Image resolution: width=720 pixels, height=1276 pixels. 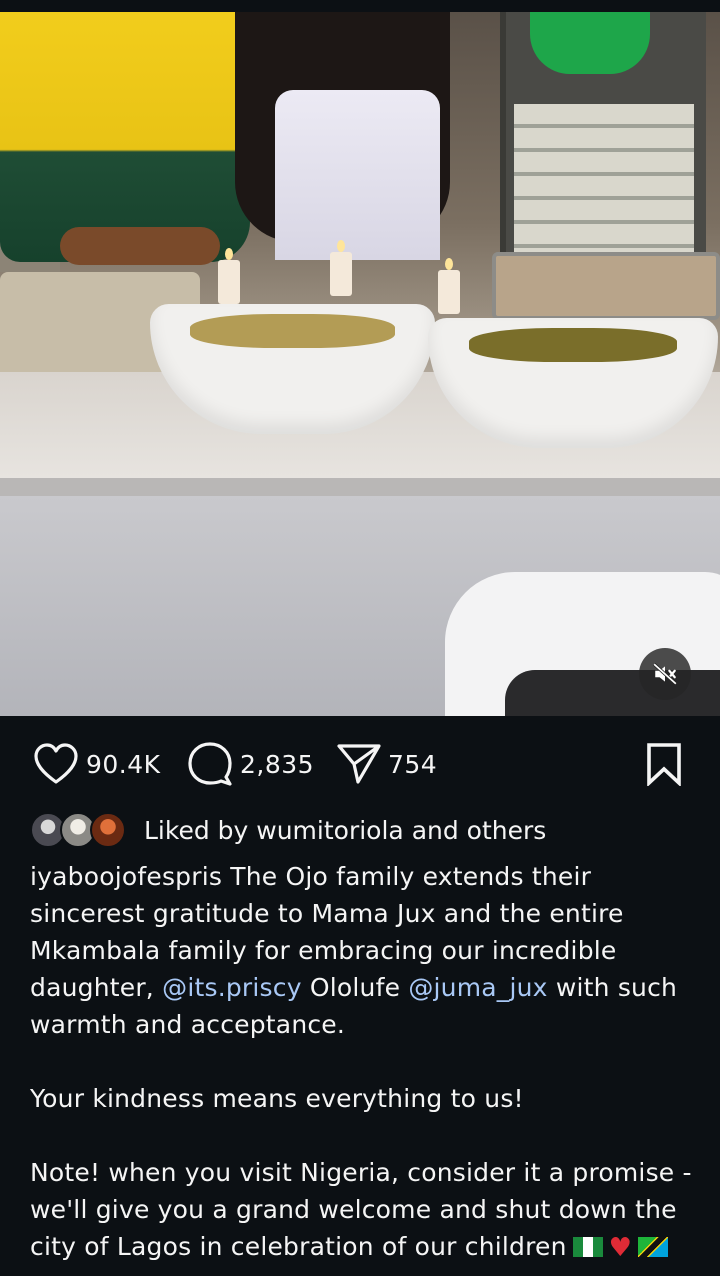 I want to click on photo-arm, so click(x=140, y=246).